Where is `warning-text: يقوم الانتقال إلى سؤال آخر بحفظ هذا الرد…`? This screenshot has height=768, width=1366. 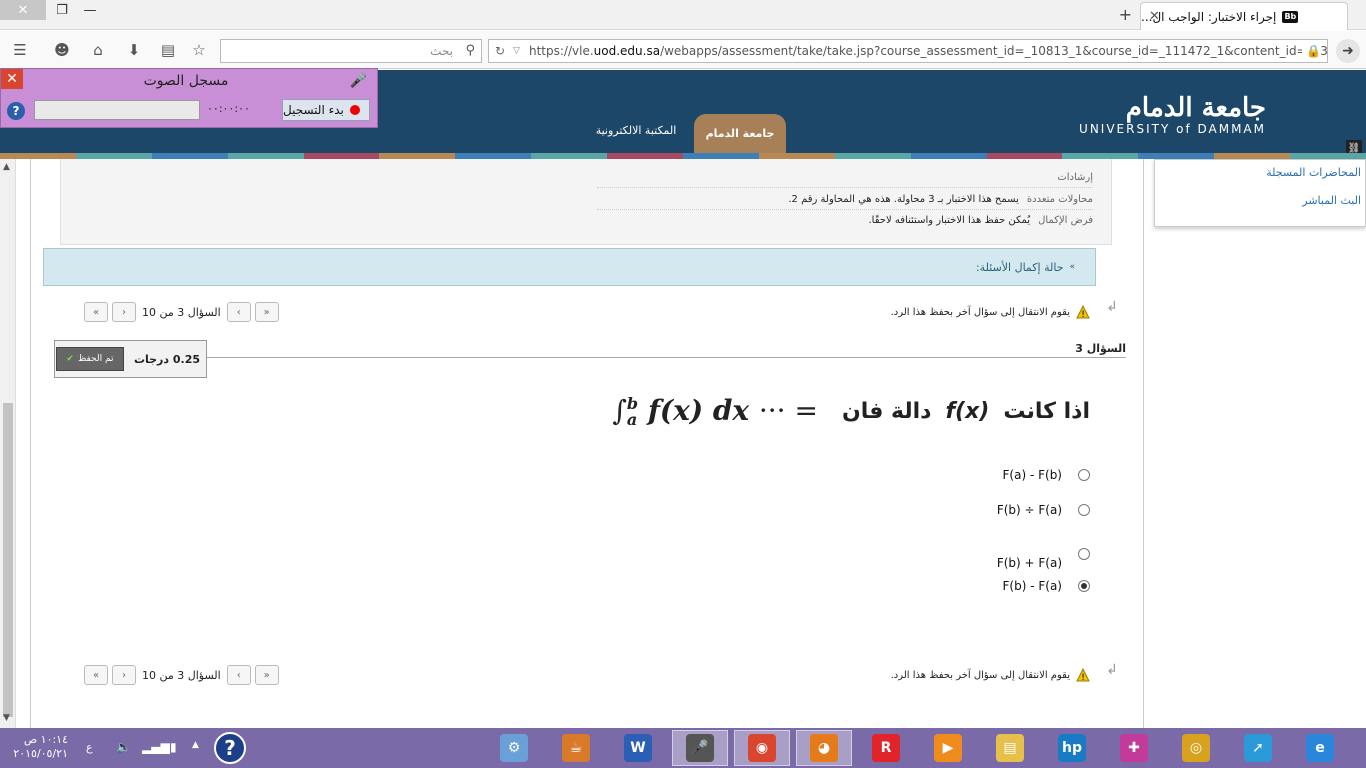 warning-text: يقوم الانتقال إلى سؤال آخر بحفظ هذا الرد… is located at coordinates (980, 675).